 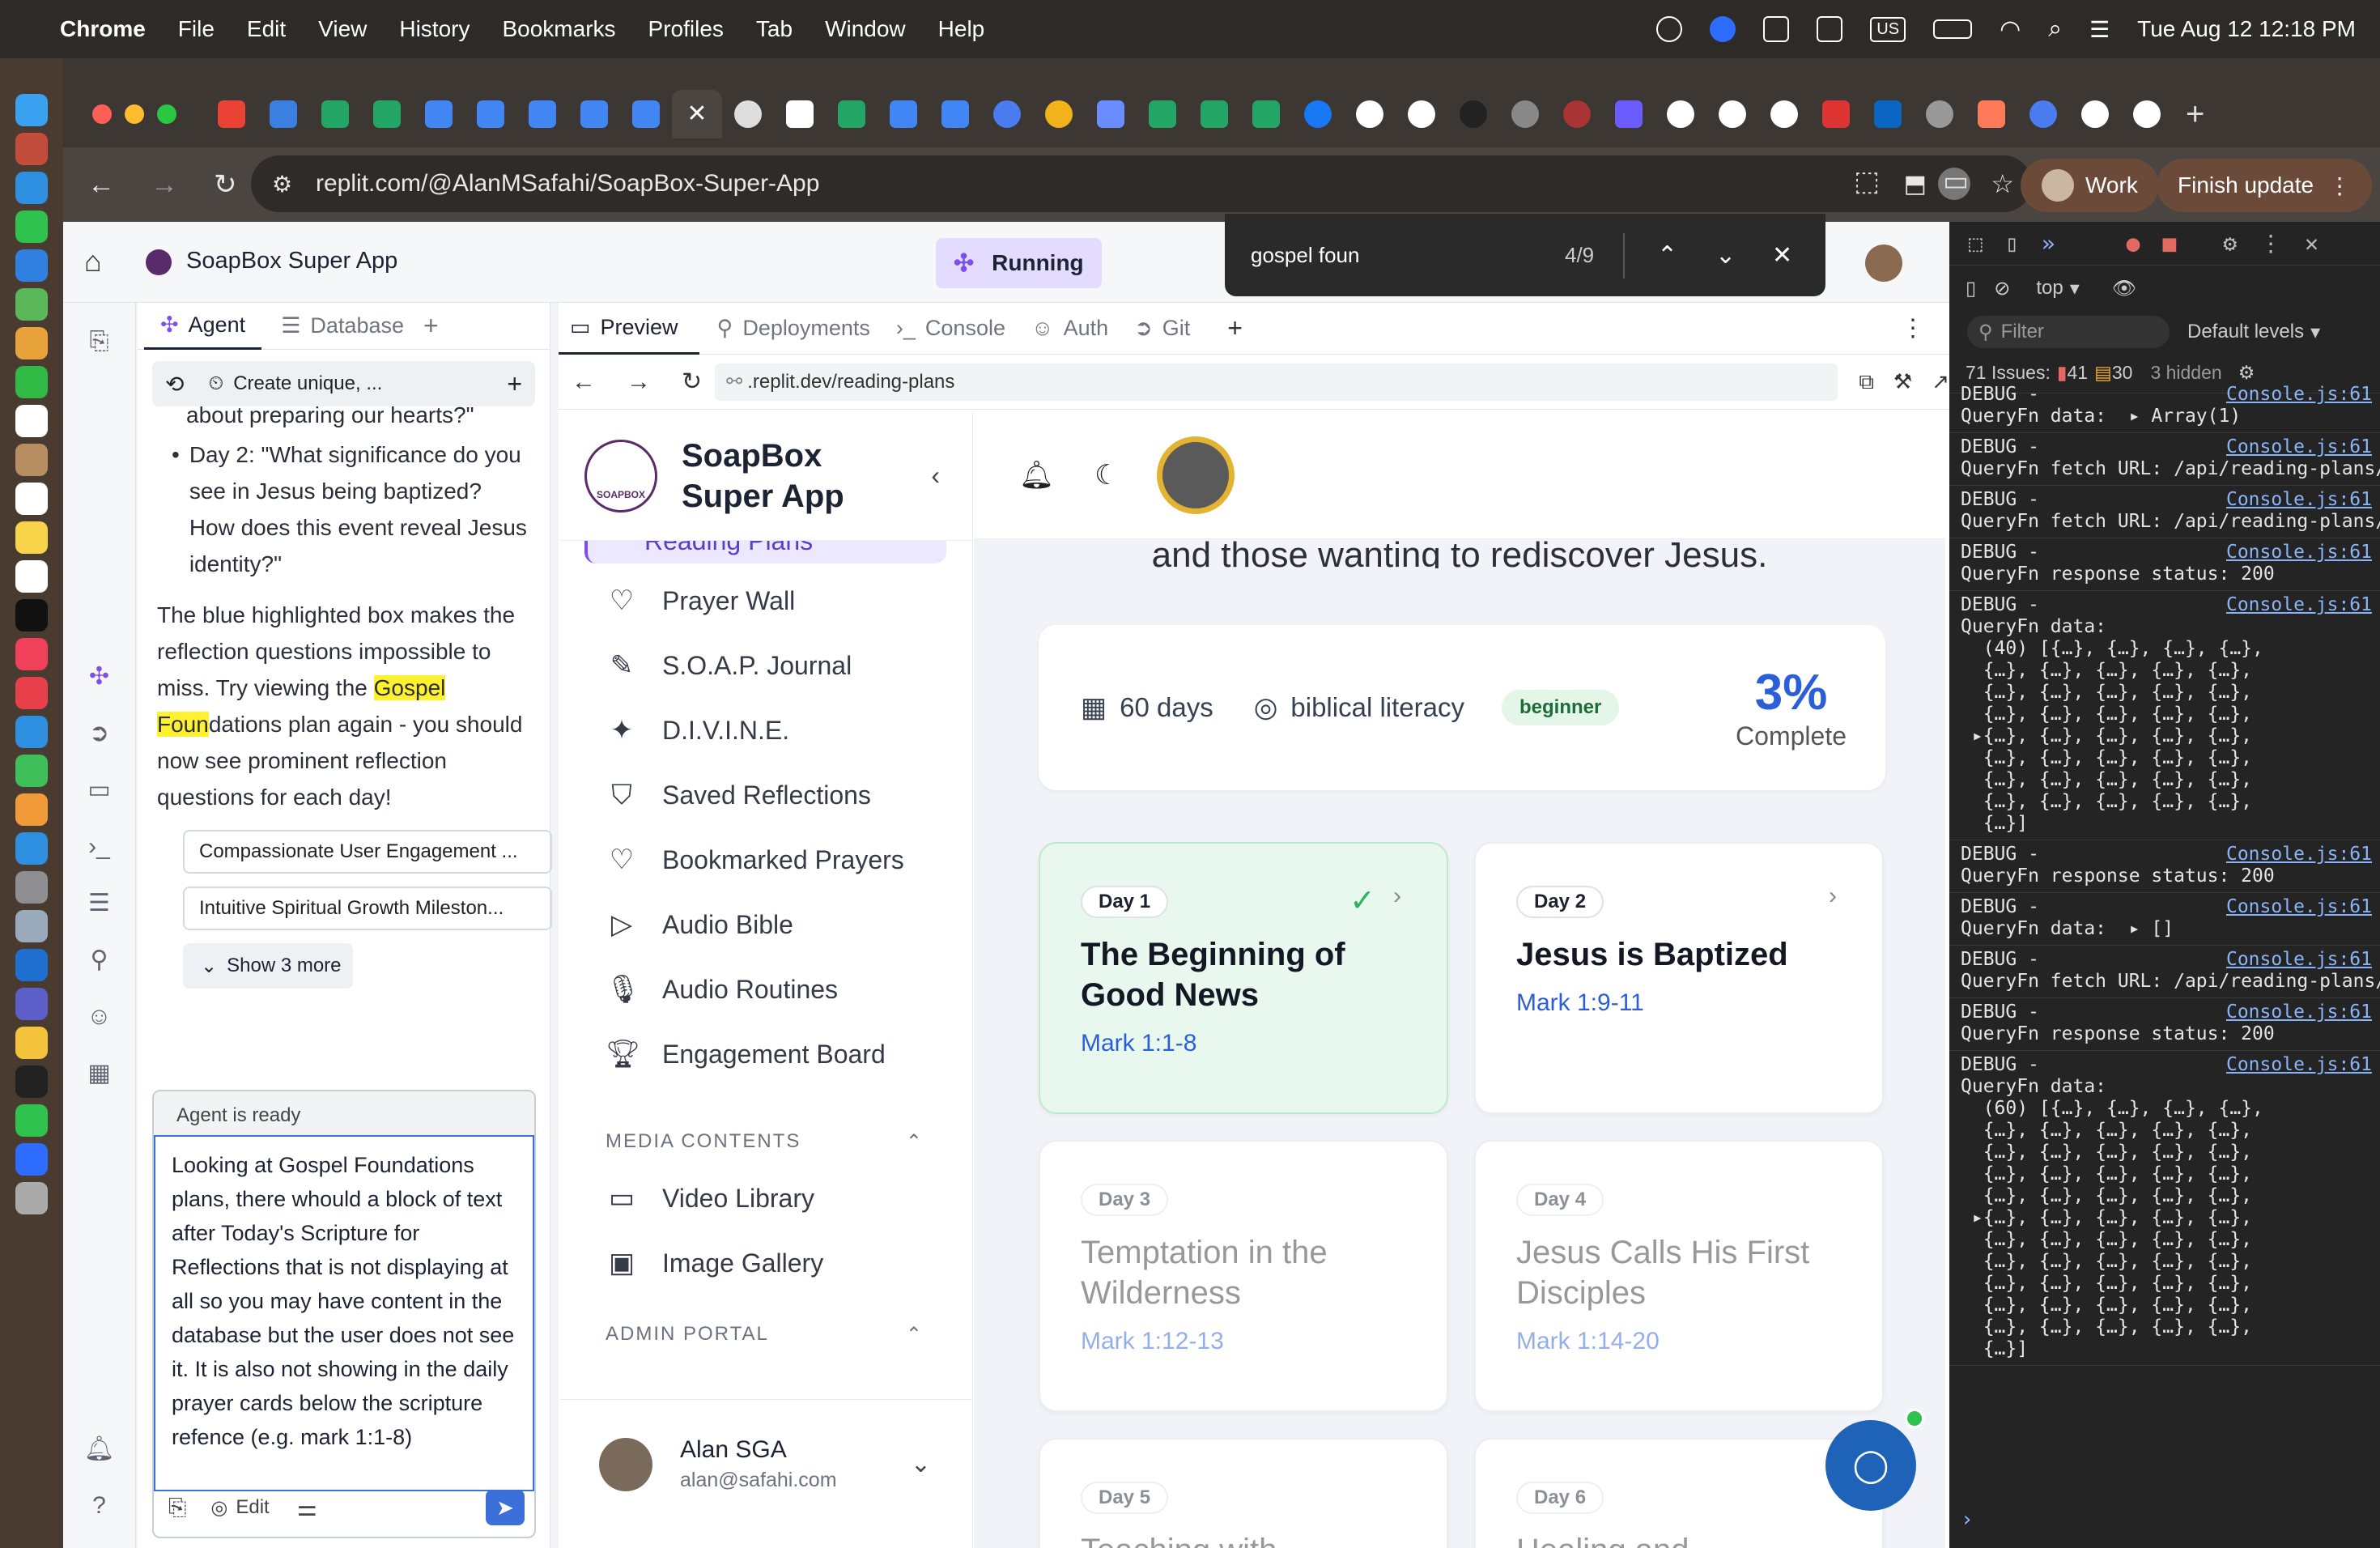 I want to click on chrome-dock-icon, so click(x=32, y=1043).